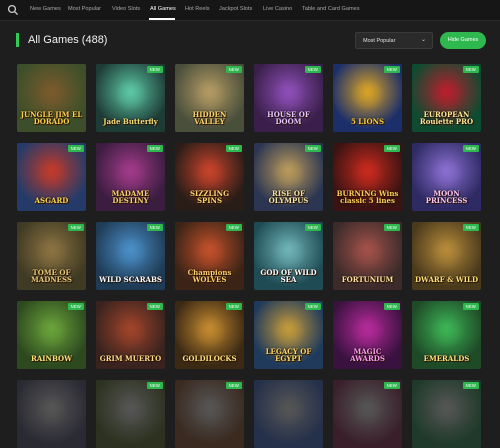 This screenshot has height=448, width=500. Describe the element at coordinates (126, 9) in the screenshot. I see `nav-video-slots: Video Slots` at that location.